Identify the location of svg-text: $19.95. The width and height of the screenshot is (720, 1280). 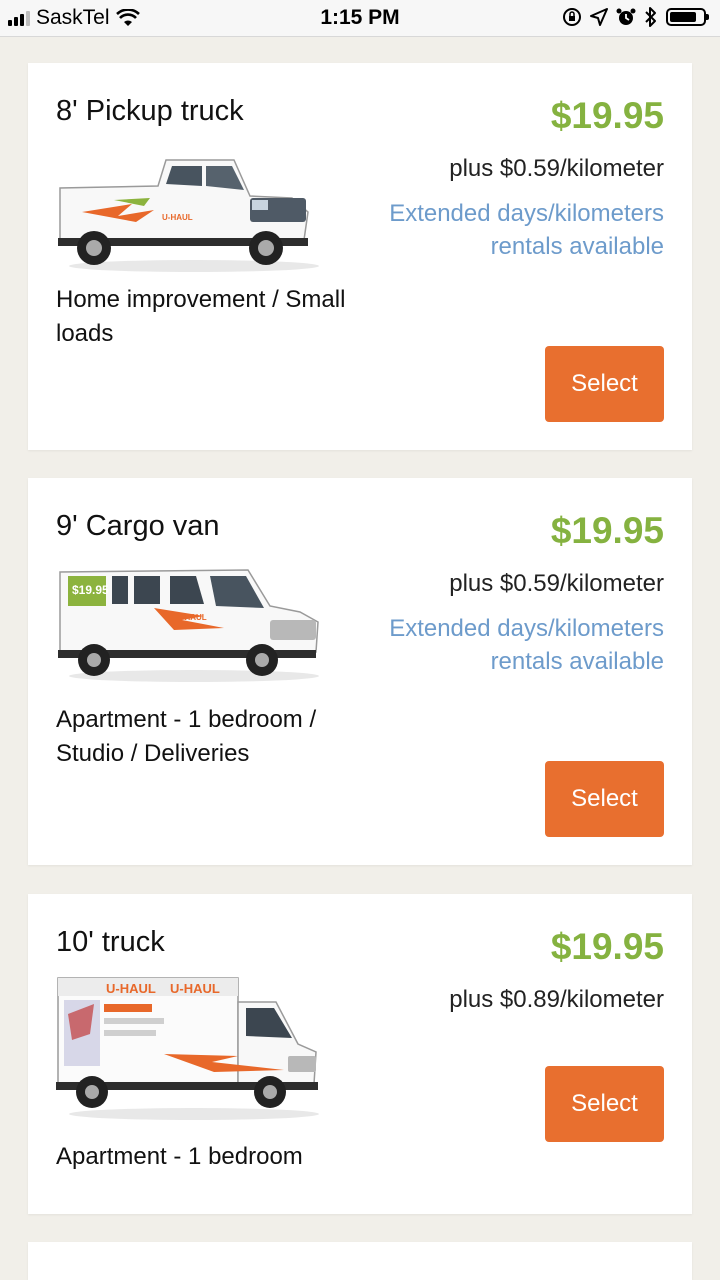
(90, 590).